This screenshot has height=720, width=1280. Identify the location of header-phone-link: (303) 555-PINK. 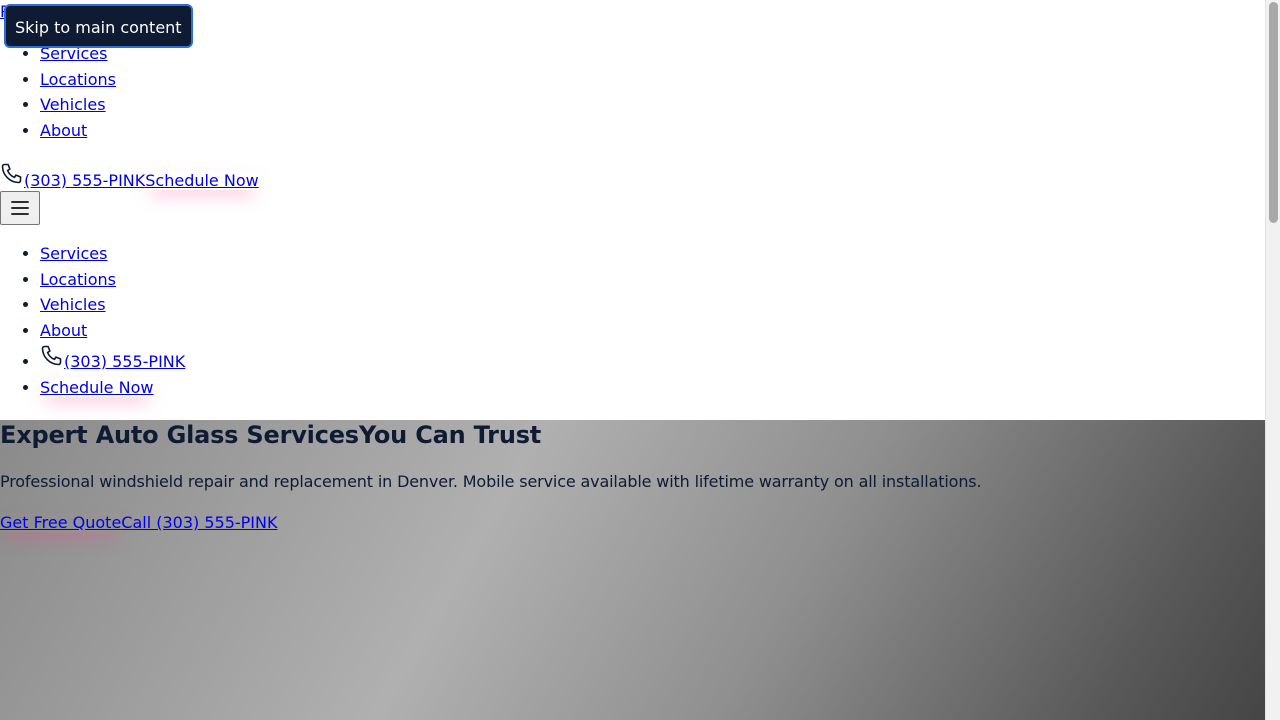
(72, 176).